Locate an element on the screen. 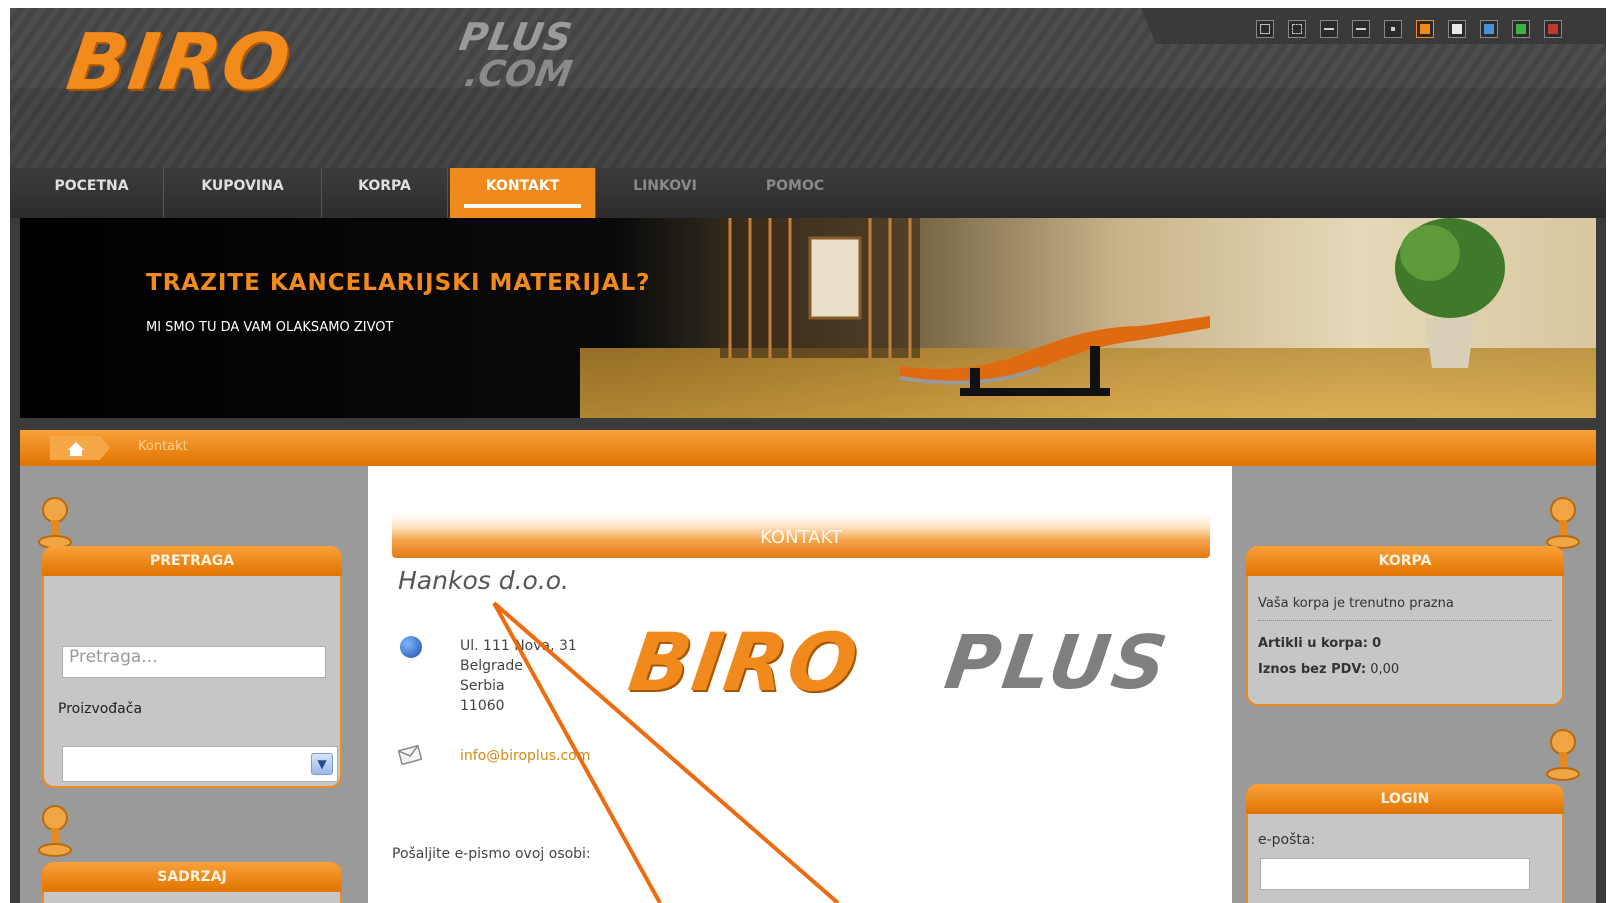 This screenshot has width=1614, height=903. address-country: Serbia is located at coordinates (482, 686).